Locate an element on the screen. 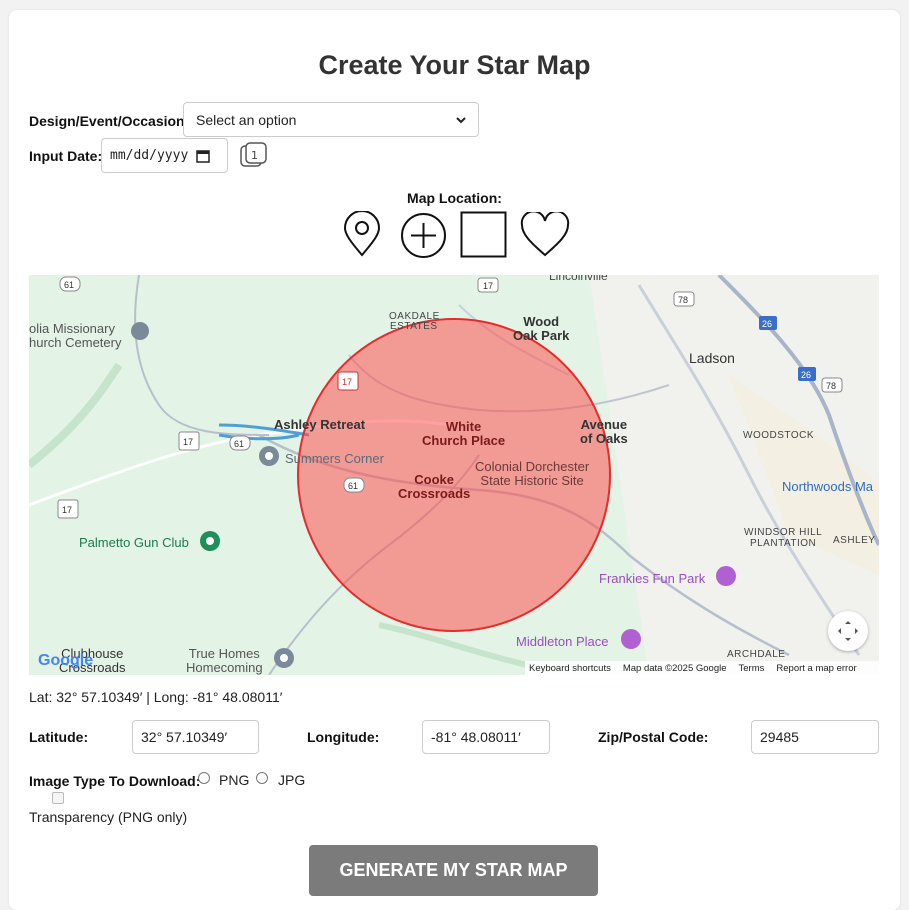  map-label-avenue-oaks: Avenue of Oaks is located at coordinates (604, 431).